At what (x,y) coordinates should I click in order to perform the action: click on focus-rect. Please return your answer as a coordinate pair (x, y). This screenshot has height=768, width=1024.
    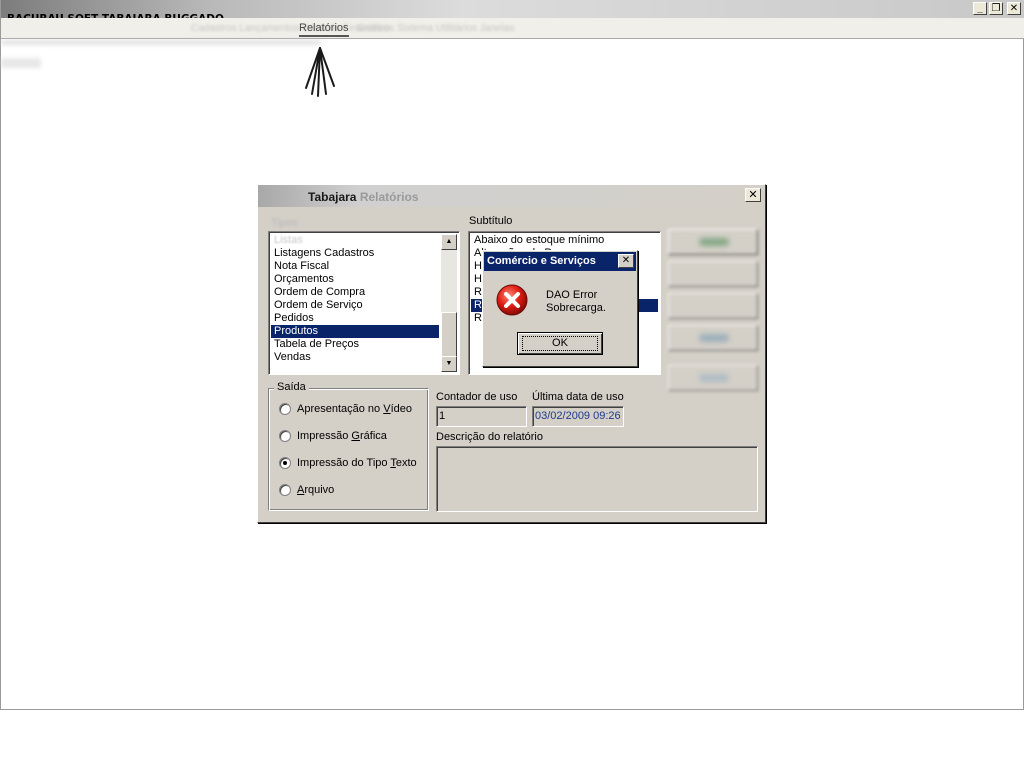
    Looking at the image, I should click on (560, 343).